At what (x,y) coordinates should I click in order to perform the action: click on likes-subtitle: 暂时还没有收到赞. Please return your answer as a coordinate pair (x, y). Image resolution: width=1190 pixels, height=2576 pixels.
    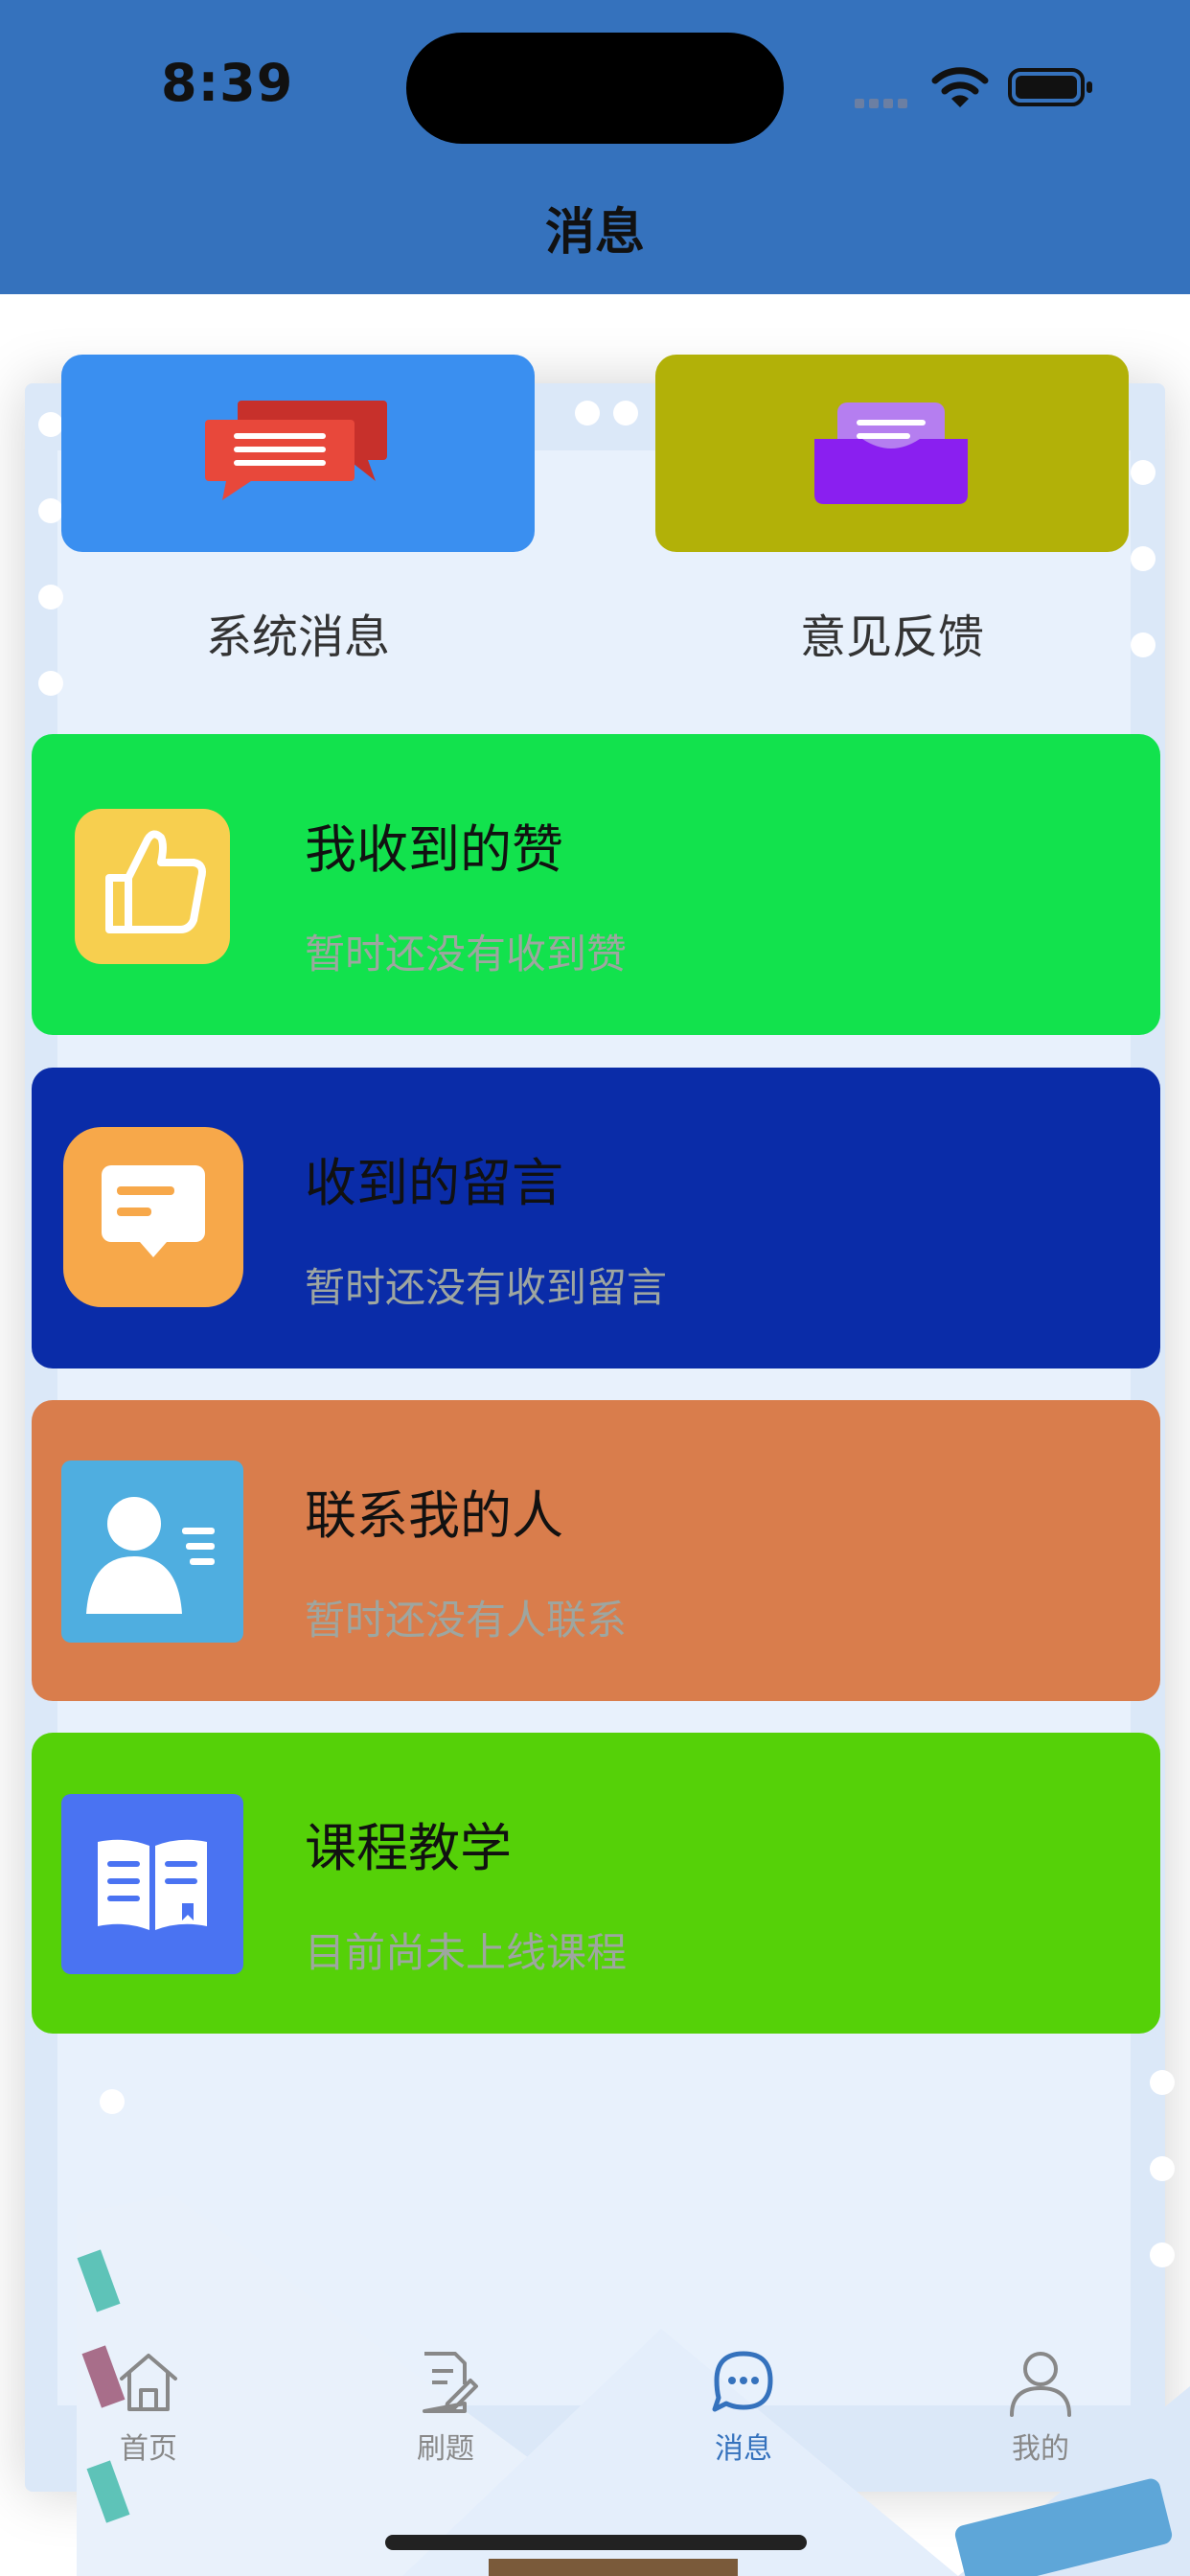
    Looking at the image, I should click on (467, 954).